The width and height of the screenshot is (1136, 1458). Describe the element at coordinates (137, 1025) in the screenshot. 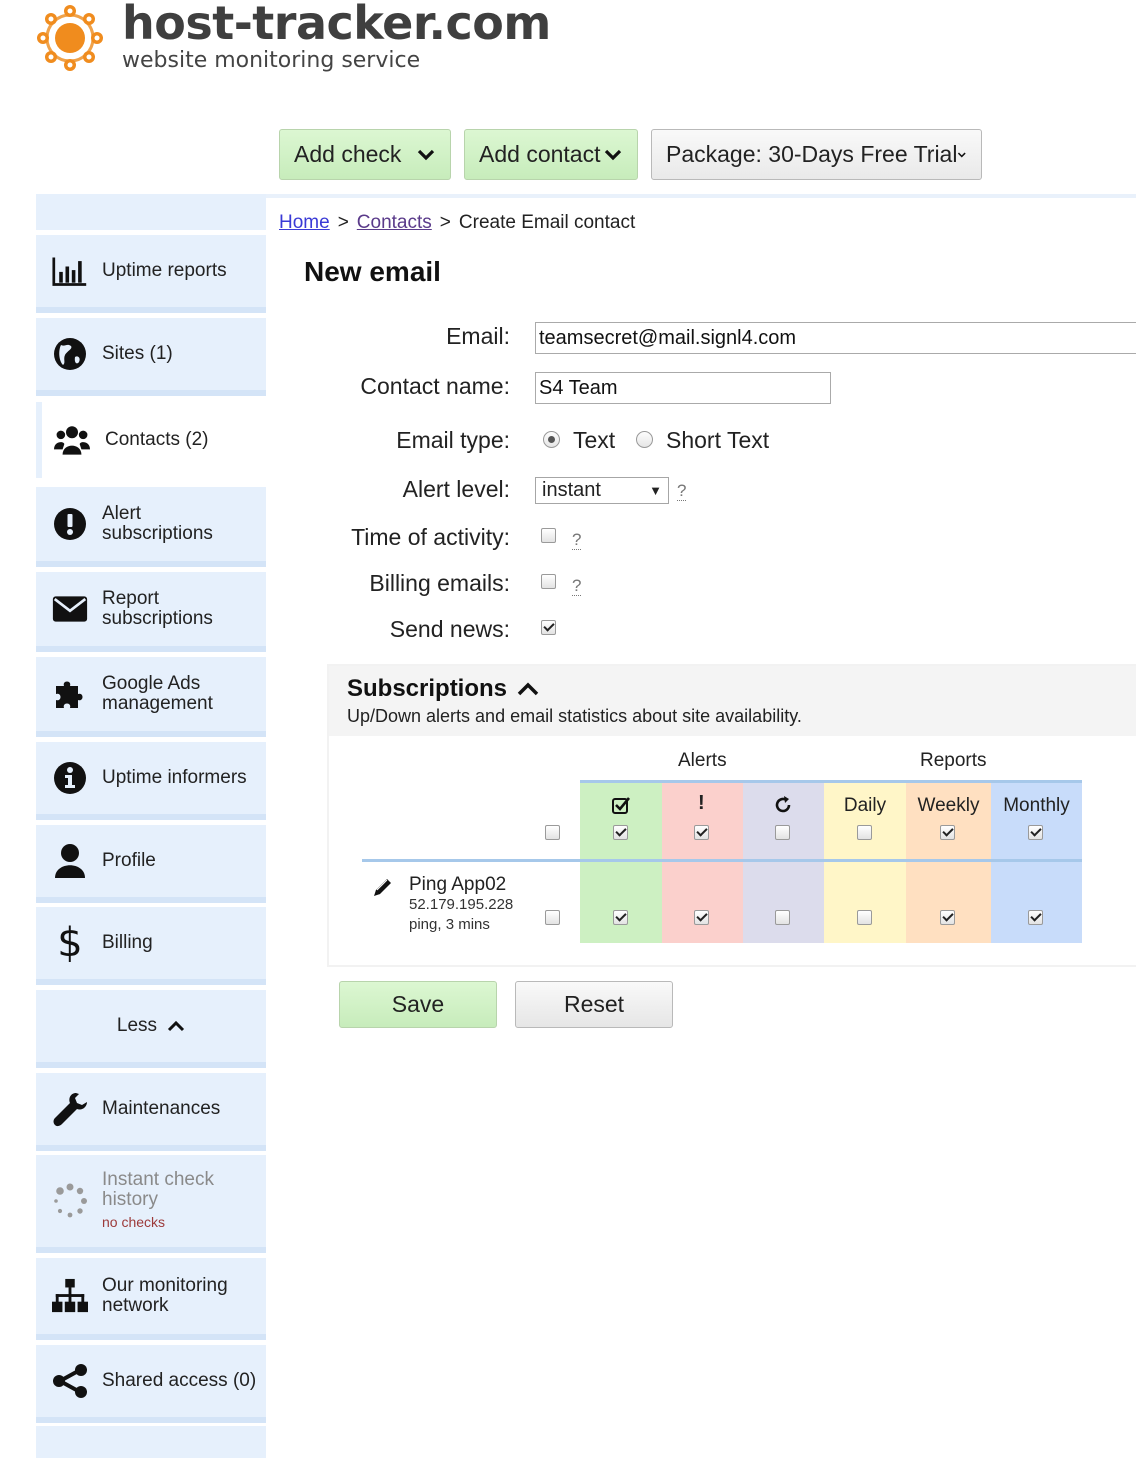

I see `sidebar-item-label: Less` at that location.